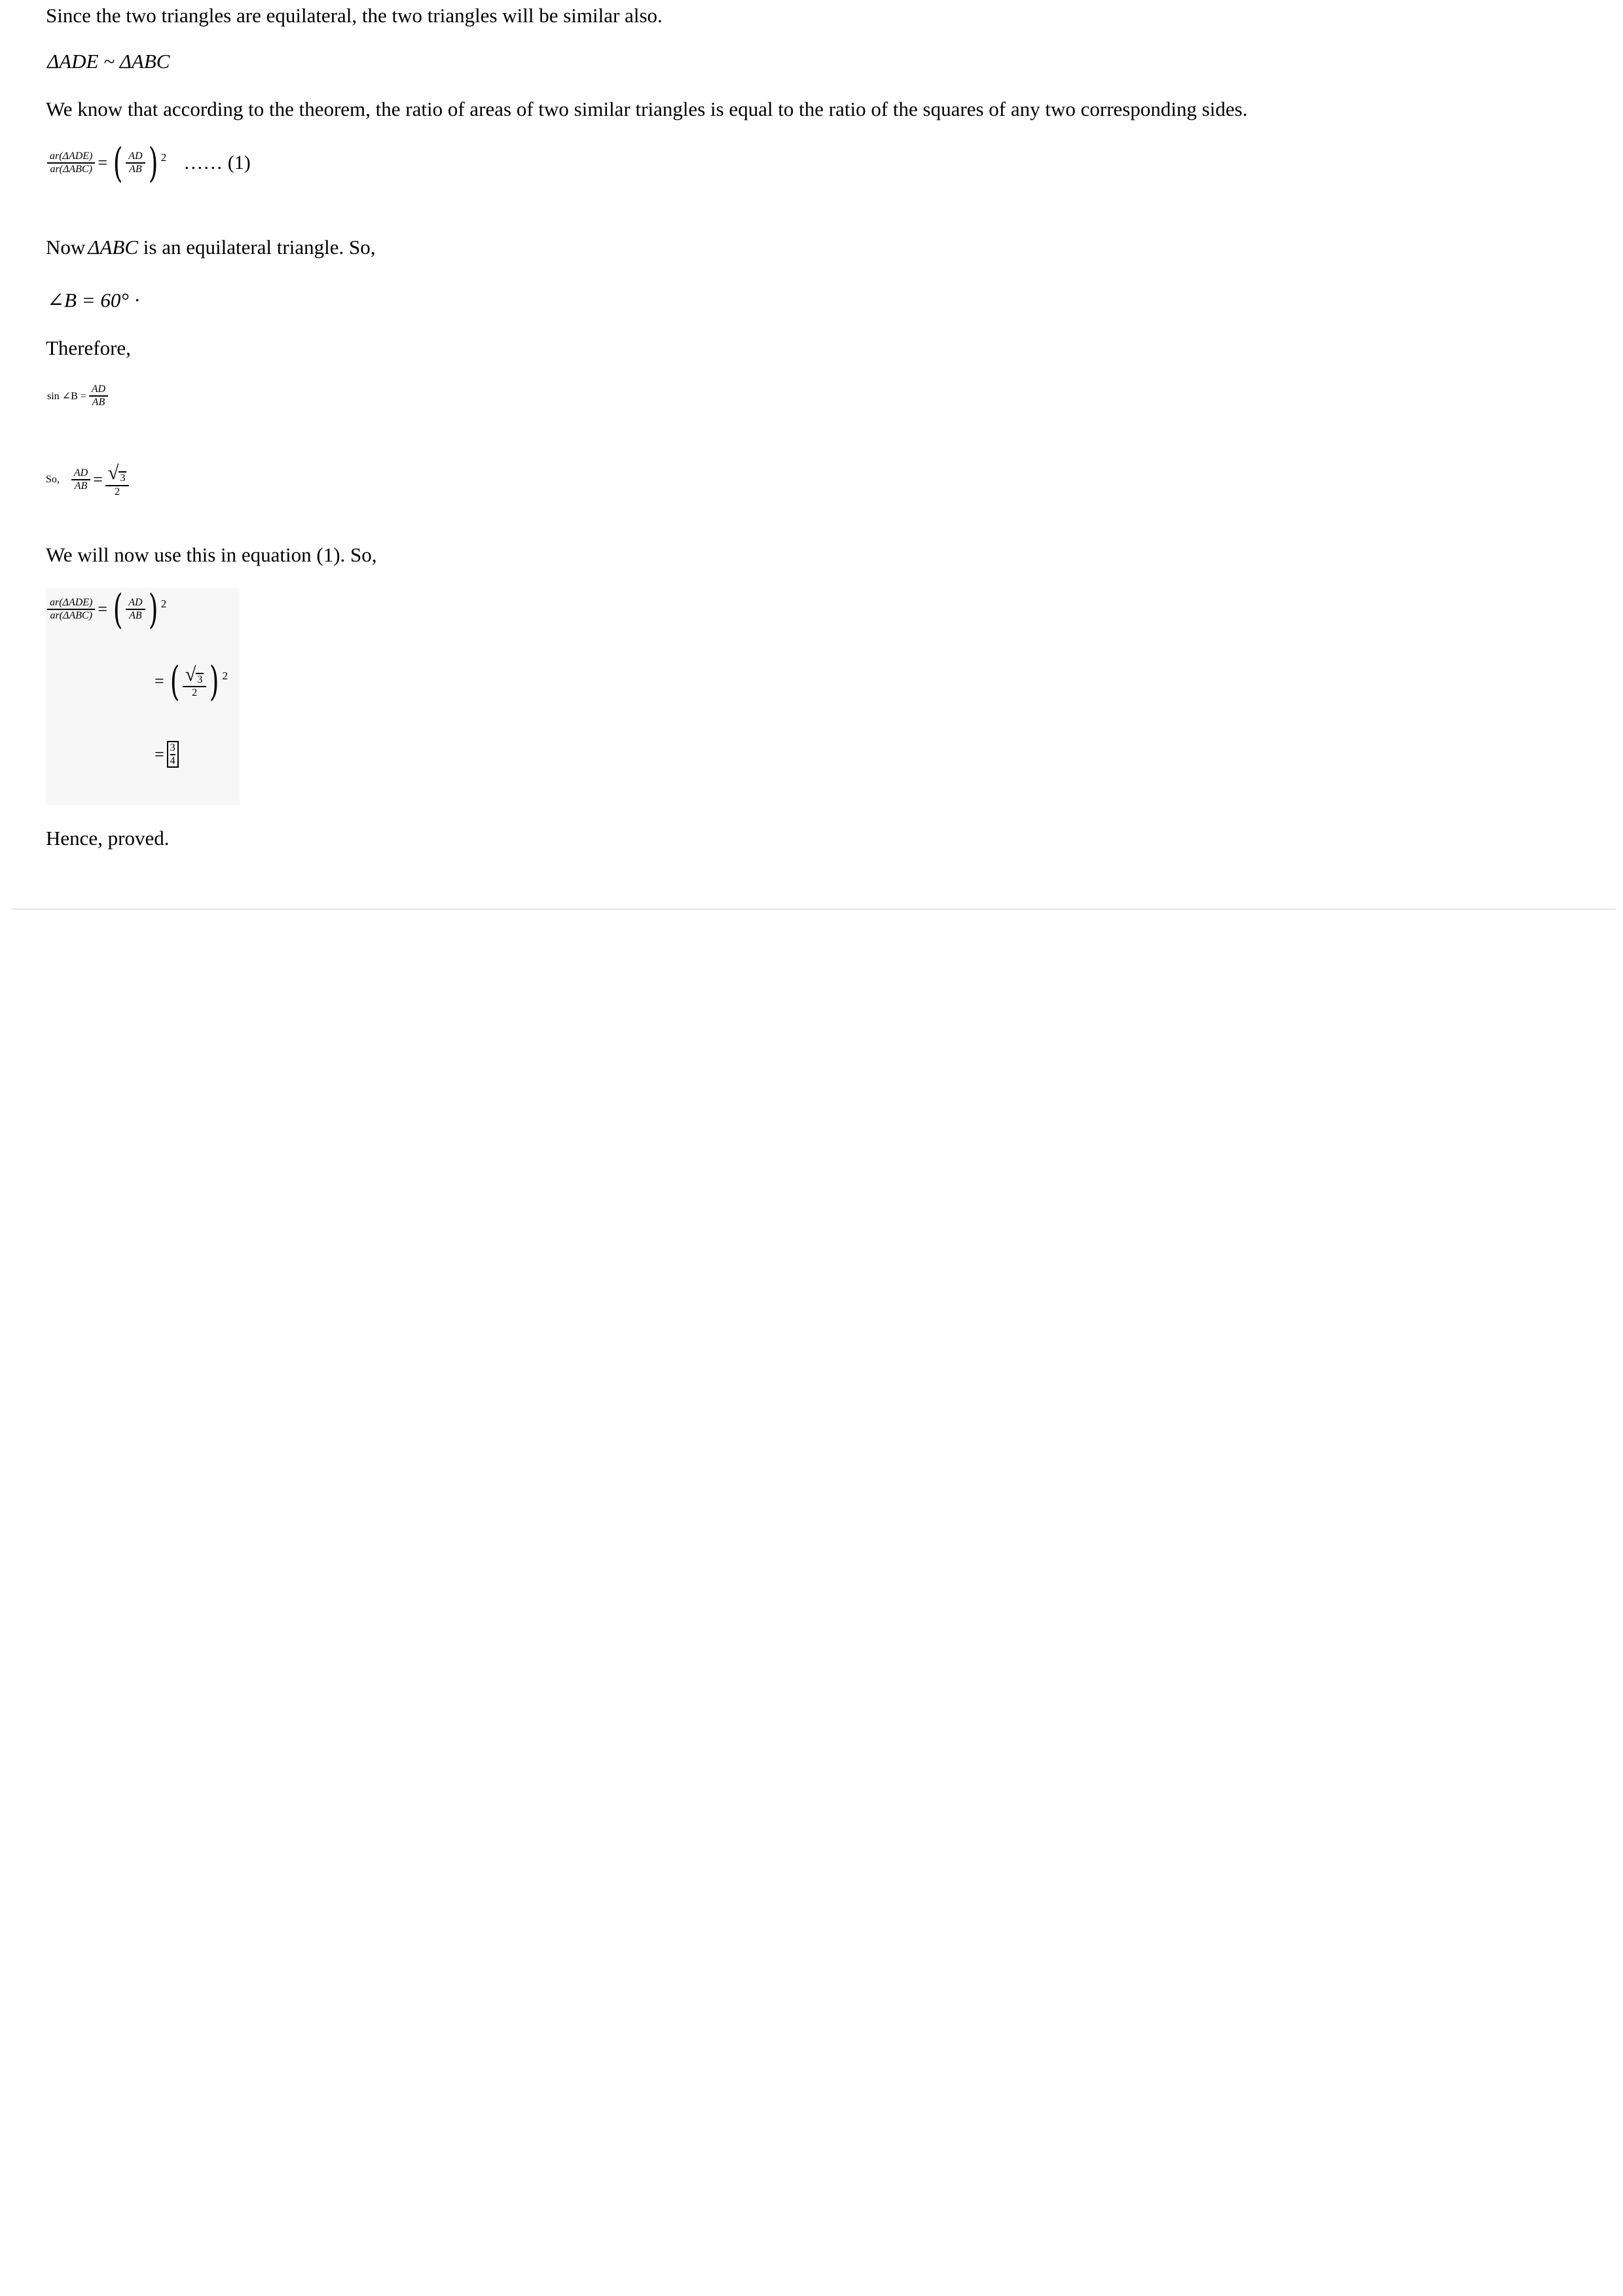  Describe the element at coordinates (94, 300) in the screenshot. I see `math-angle-b: ∠B = 60° ·` at that location.